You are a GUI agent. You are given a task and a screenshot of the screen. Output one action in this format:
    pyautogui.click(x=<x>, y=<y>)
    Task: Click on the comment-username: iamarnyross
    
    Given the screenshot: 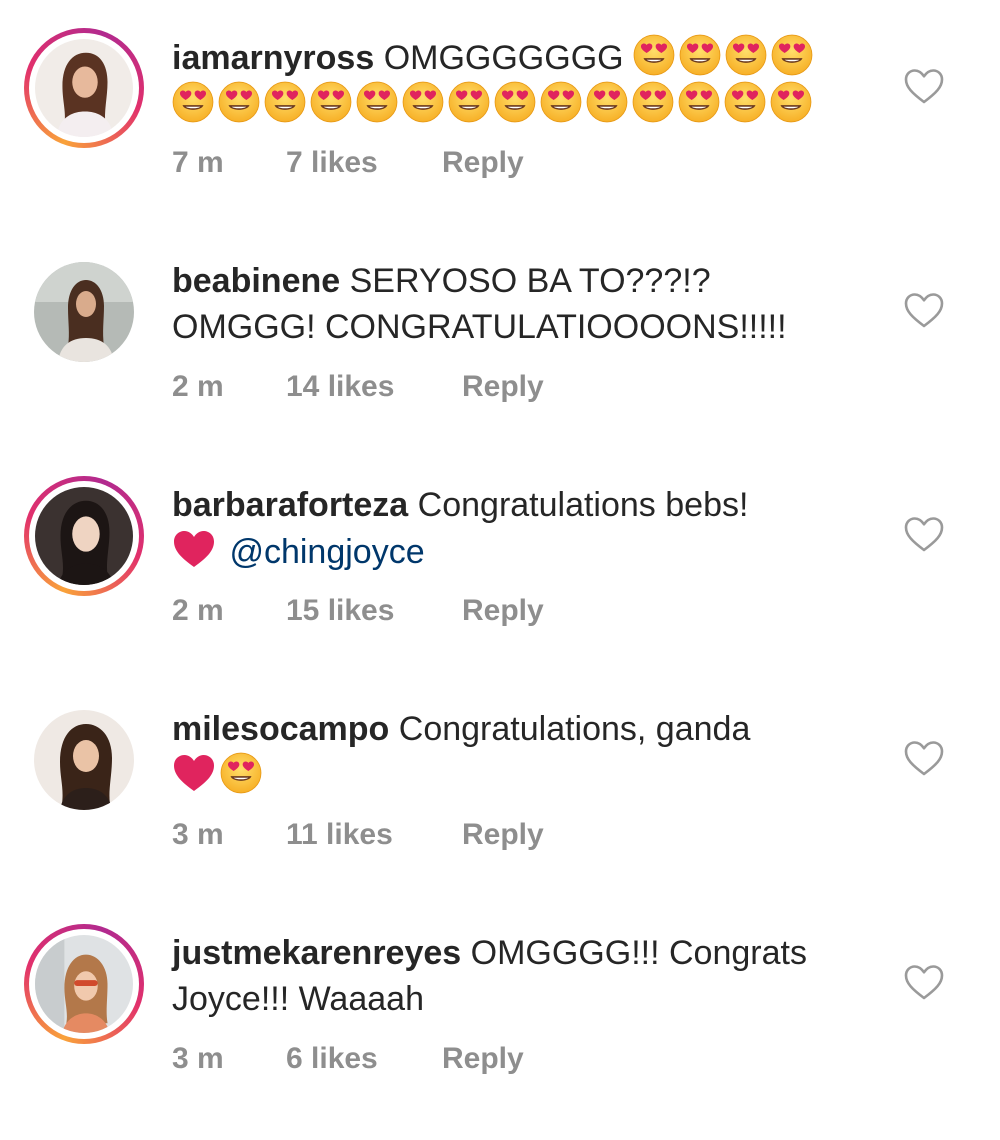 What is the action you would take?
    pyautogui.click(x=273, y=58)
    